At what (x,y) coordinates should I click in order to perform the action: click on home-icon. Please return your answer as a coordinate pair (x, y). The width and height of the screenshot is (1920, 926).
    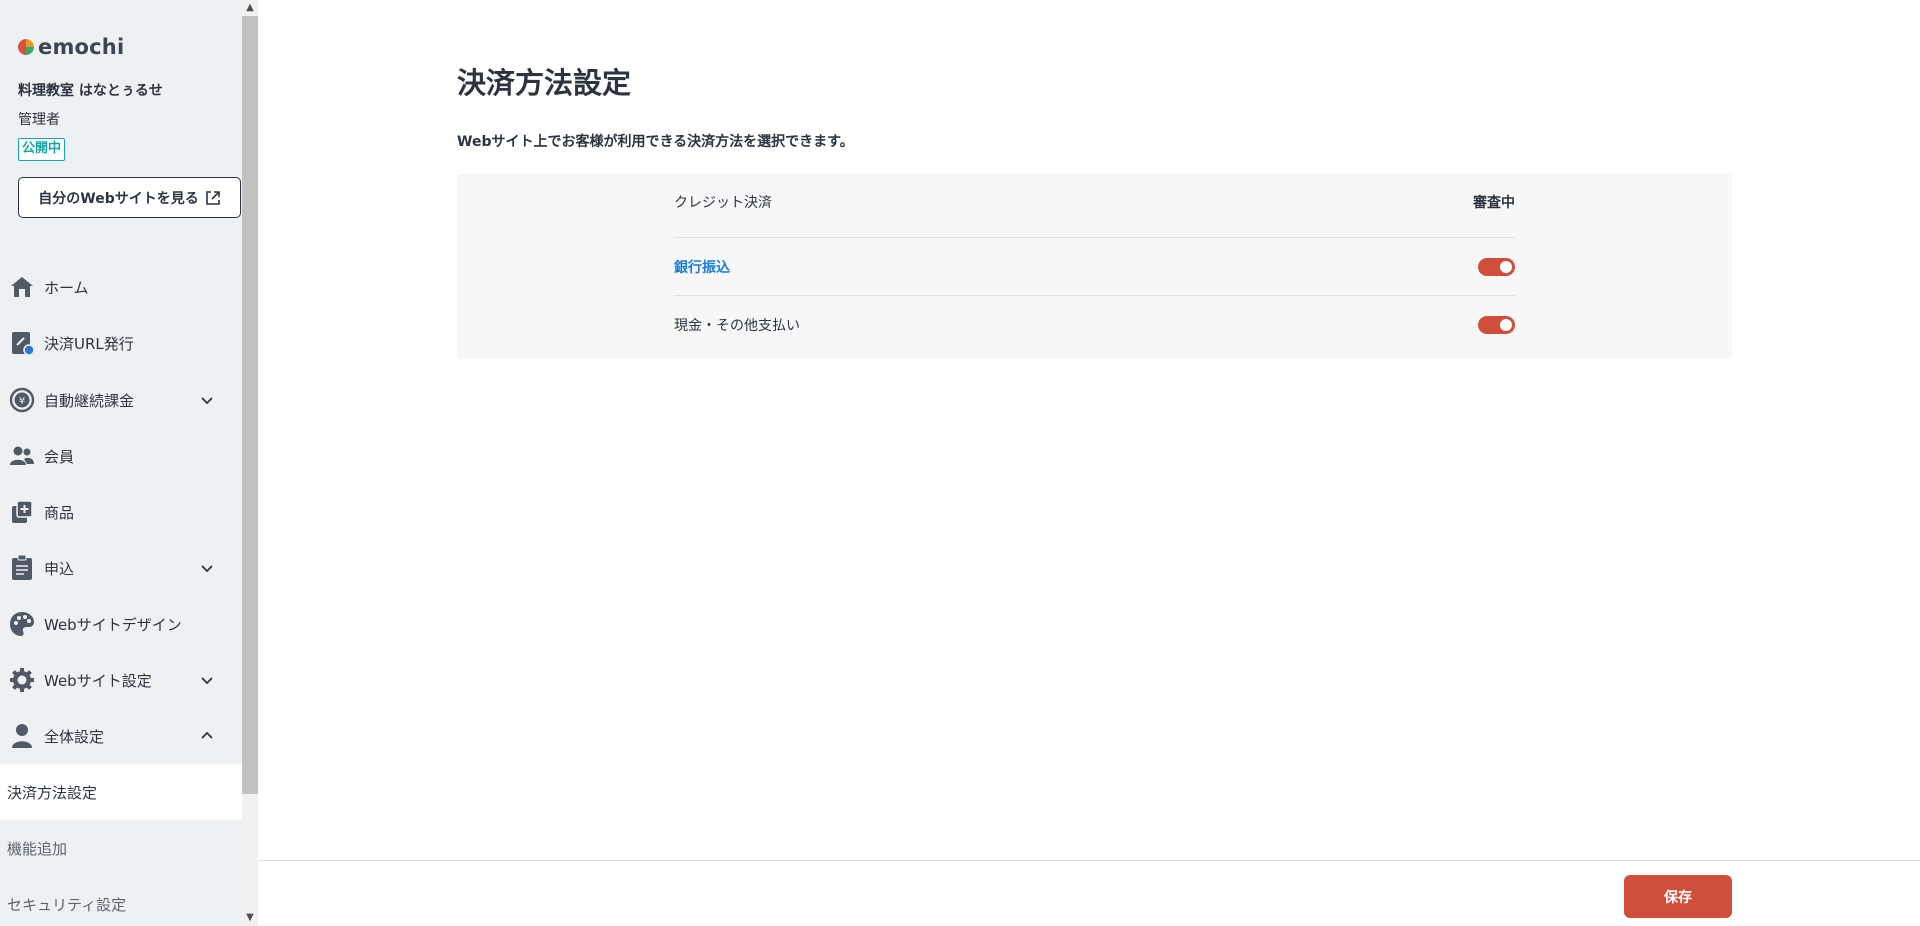
    Looking at the image, I should click on (22, 287).